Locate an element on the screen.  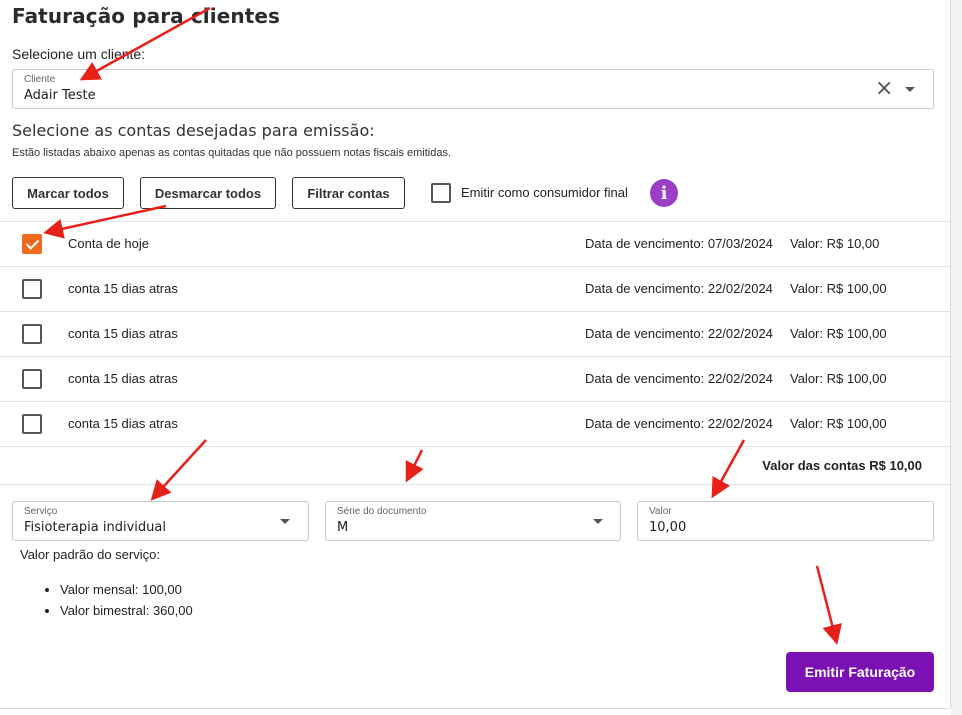
series-field-value: M is located at coordinates (343, 527).